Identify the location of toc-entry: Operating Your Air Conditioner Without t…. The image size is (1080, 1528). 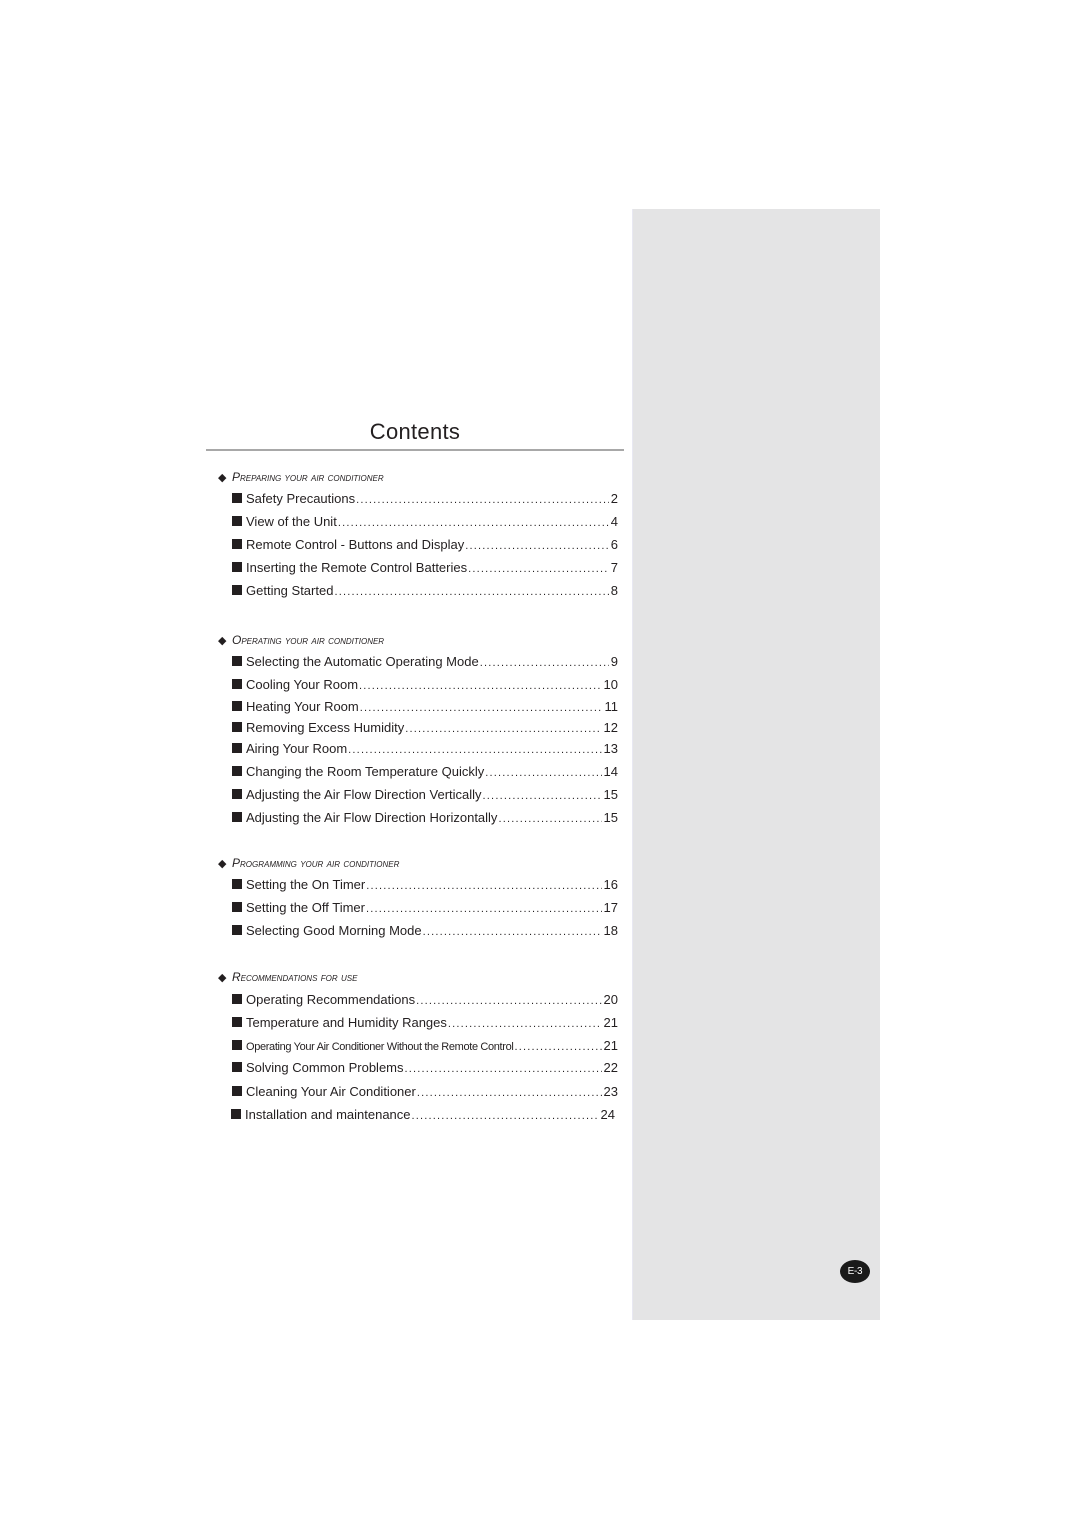
(425, 1046).